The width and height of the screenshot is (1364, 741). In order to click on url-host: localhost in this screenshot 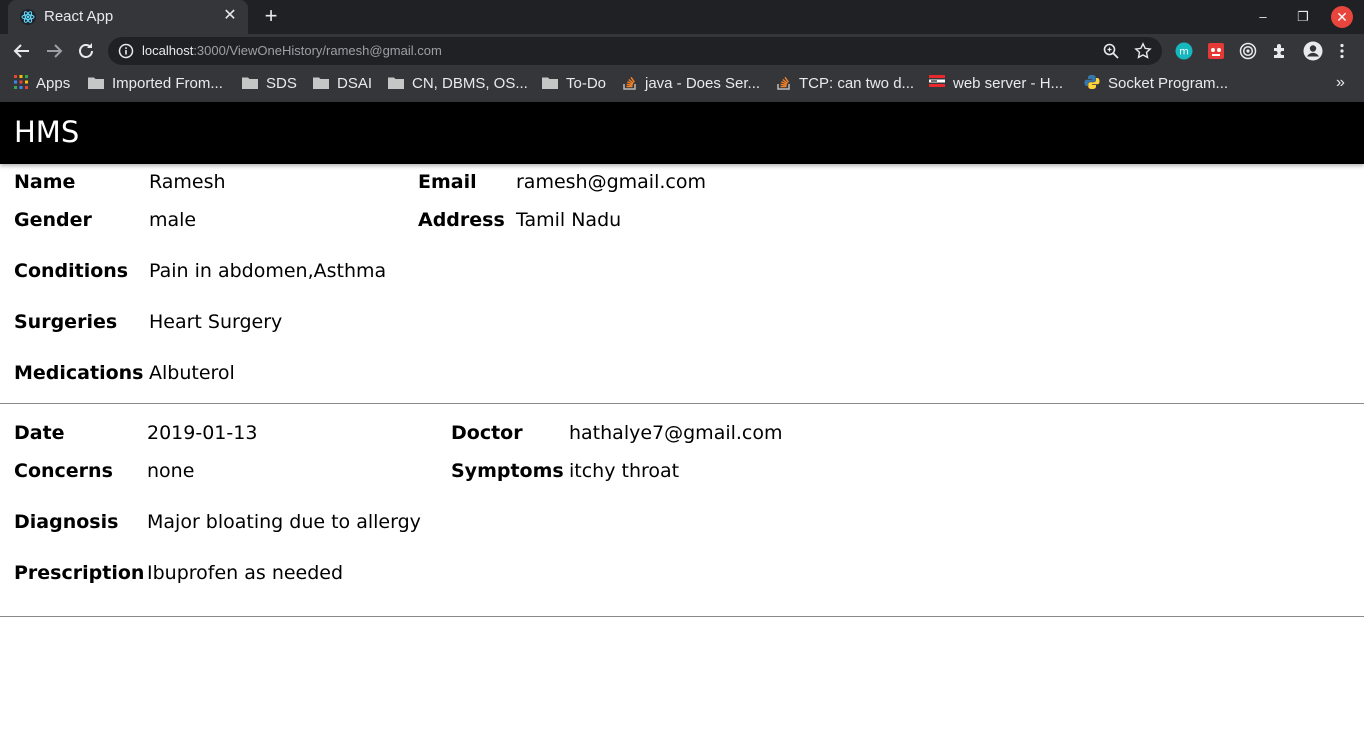, I will do `click(168, 50)`.